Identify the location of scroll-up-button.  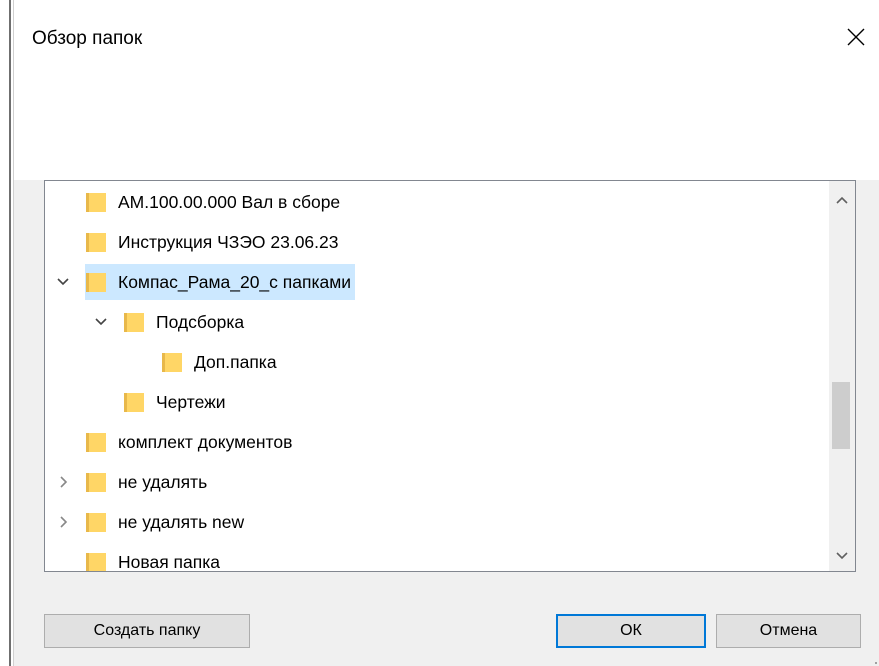
(842, 200).